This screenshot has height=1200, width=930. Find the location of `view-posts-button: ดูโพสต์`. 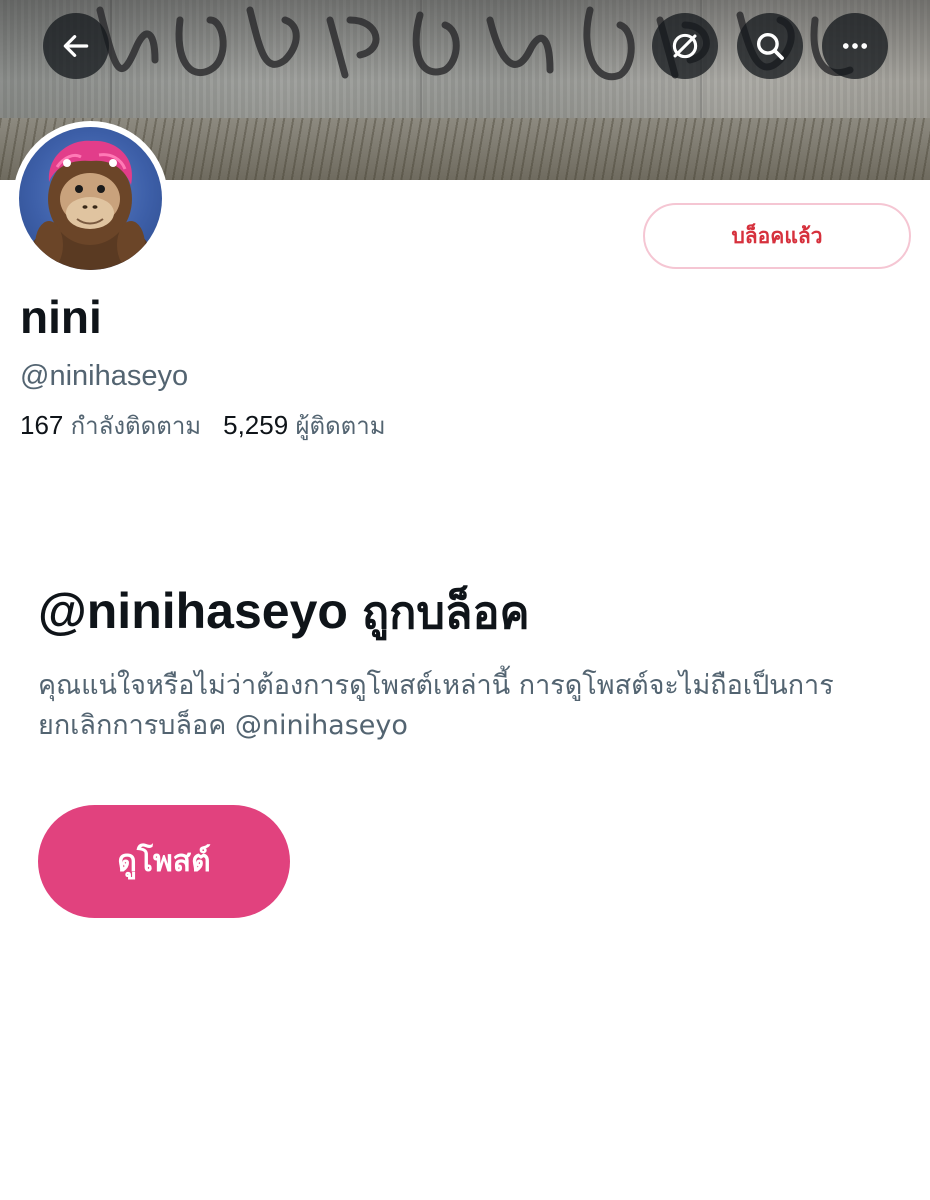

view-posts-button: ดูโพสต์ is located at coordinates (164, 861).